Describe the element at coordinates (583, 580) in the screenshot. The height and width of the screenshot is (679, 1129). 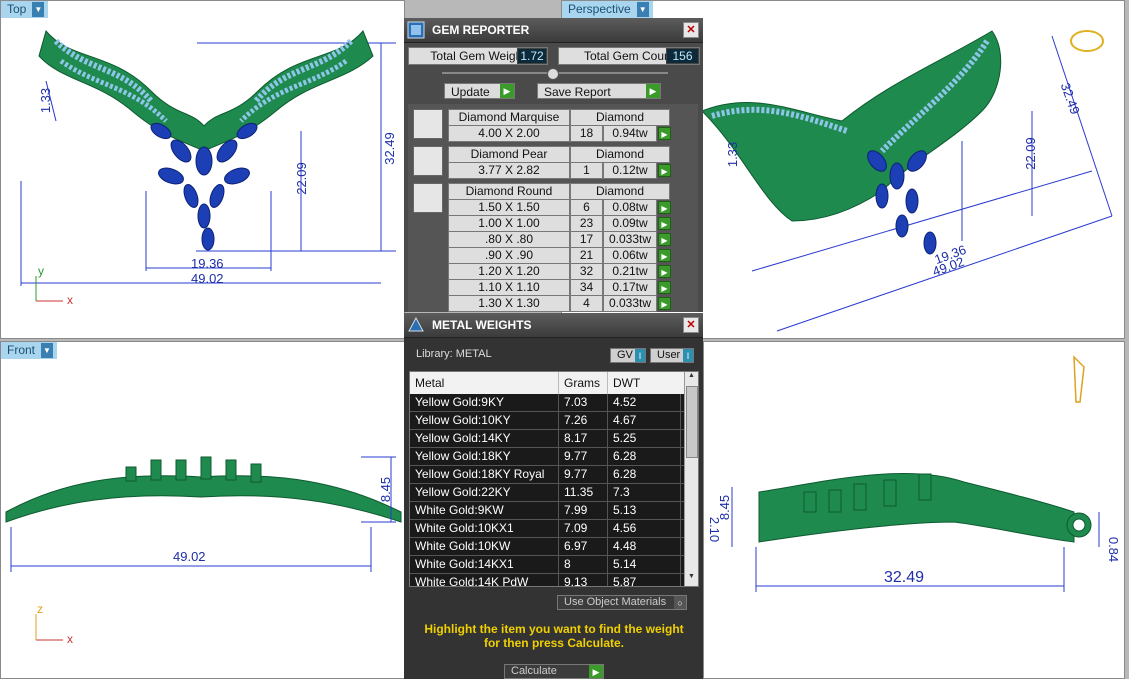
I see `metal-grams: 9.13` at that location.